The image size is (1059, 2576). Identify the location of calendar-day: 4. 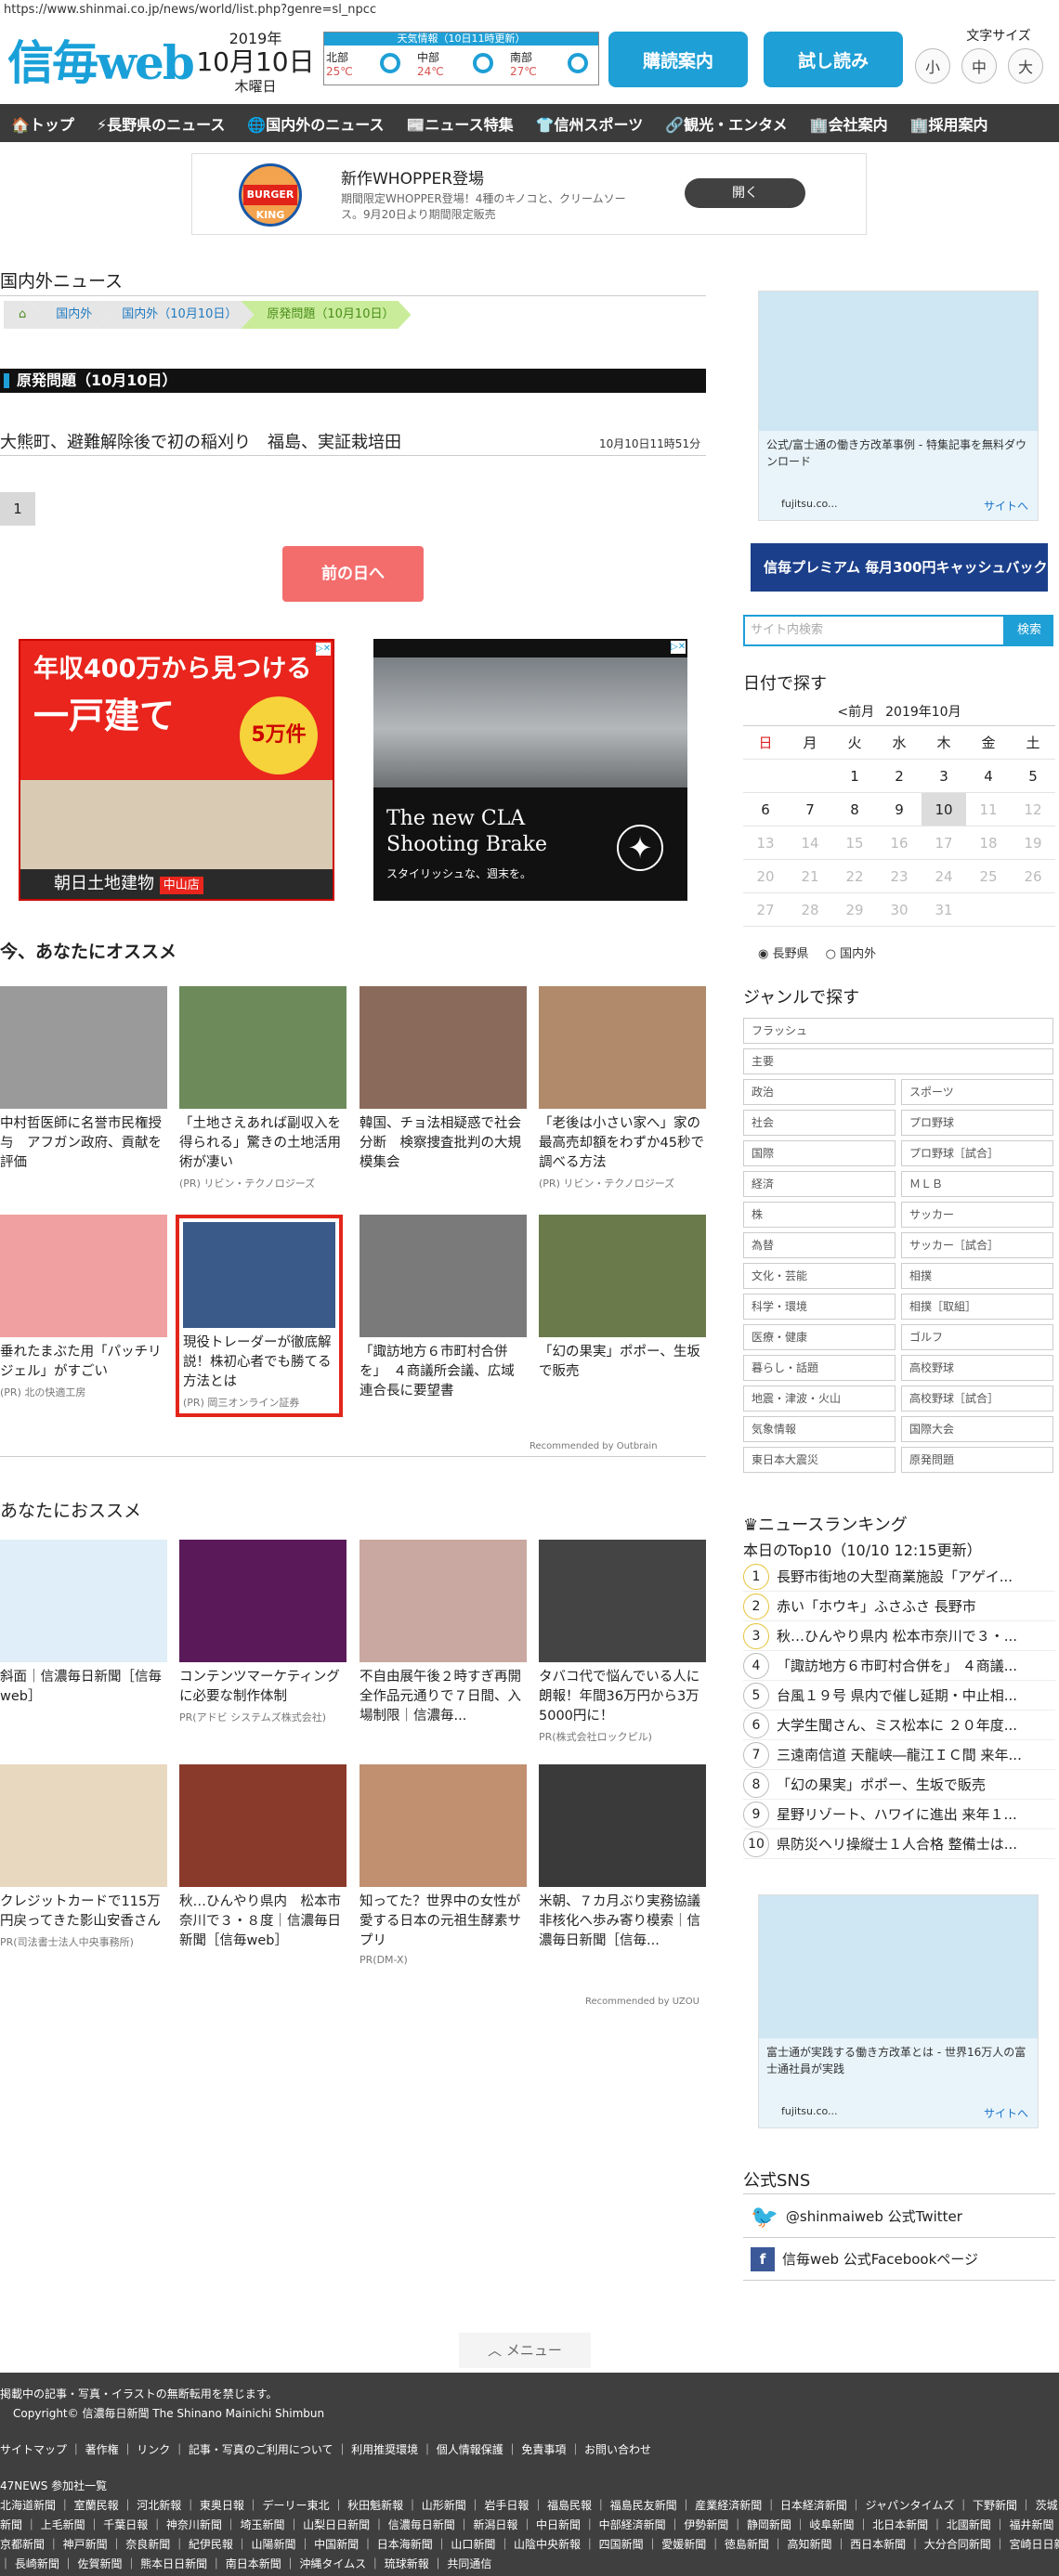
(988, 776).